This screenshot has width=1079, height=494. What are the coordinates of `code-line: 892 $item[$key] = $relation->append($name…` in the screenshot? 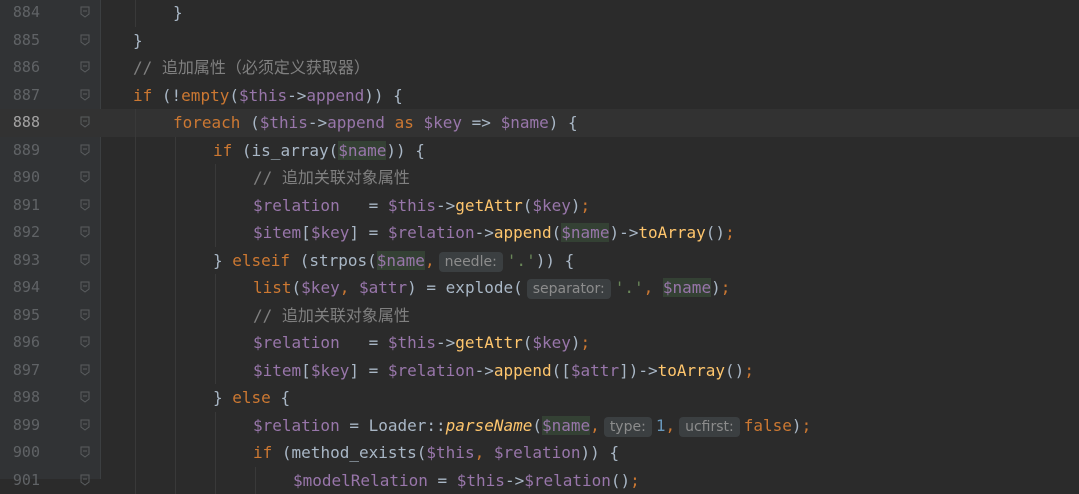 It's located at (539, 233).